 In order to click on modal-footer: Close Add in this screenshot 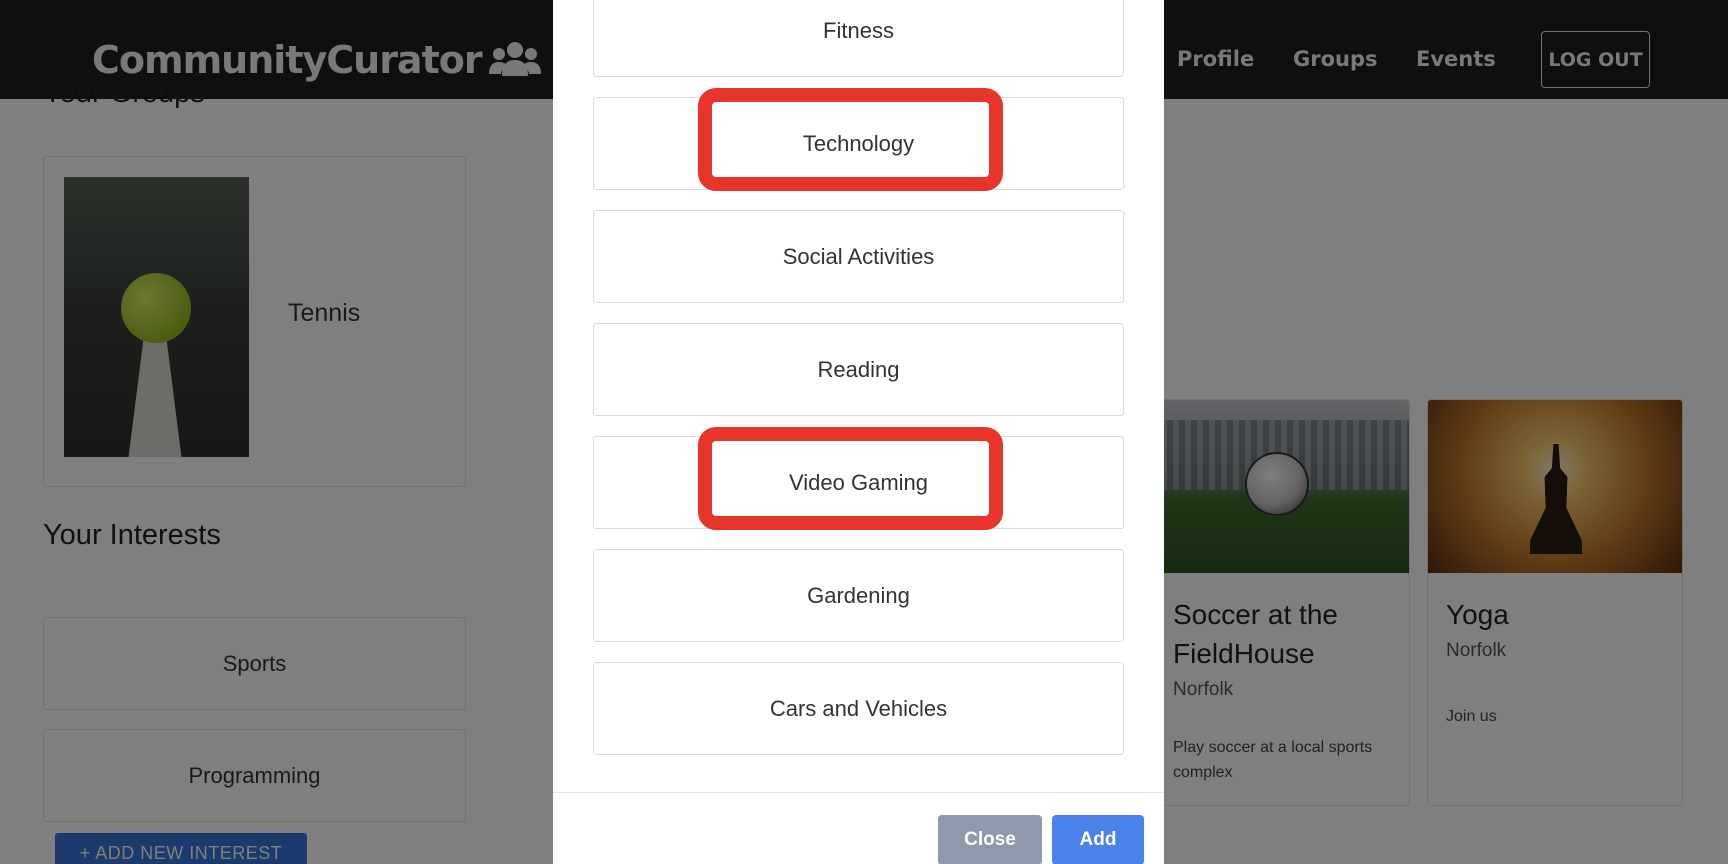, I will do `click(858, 828)`.